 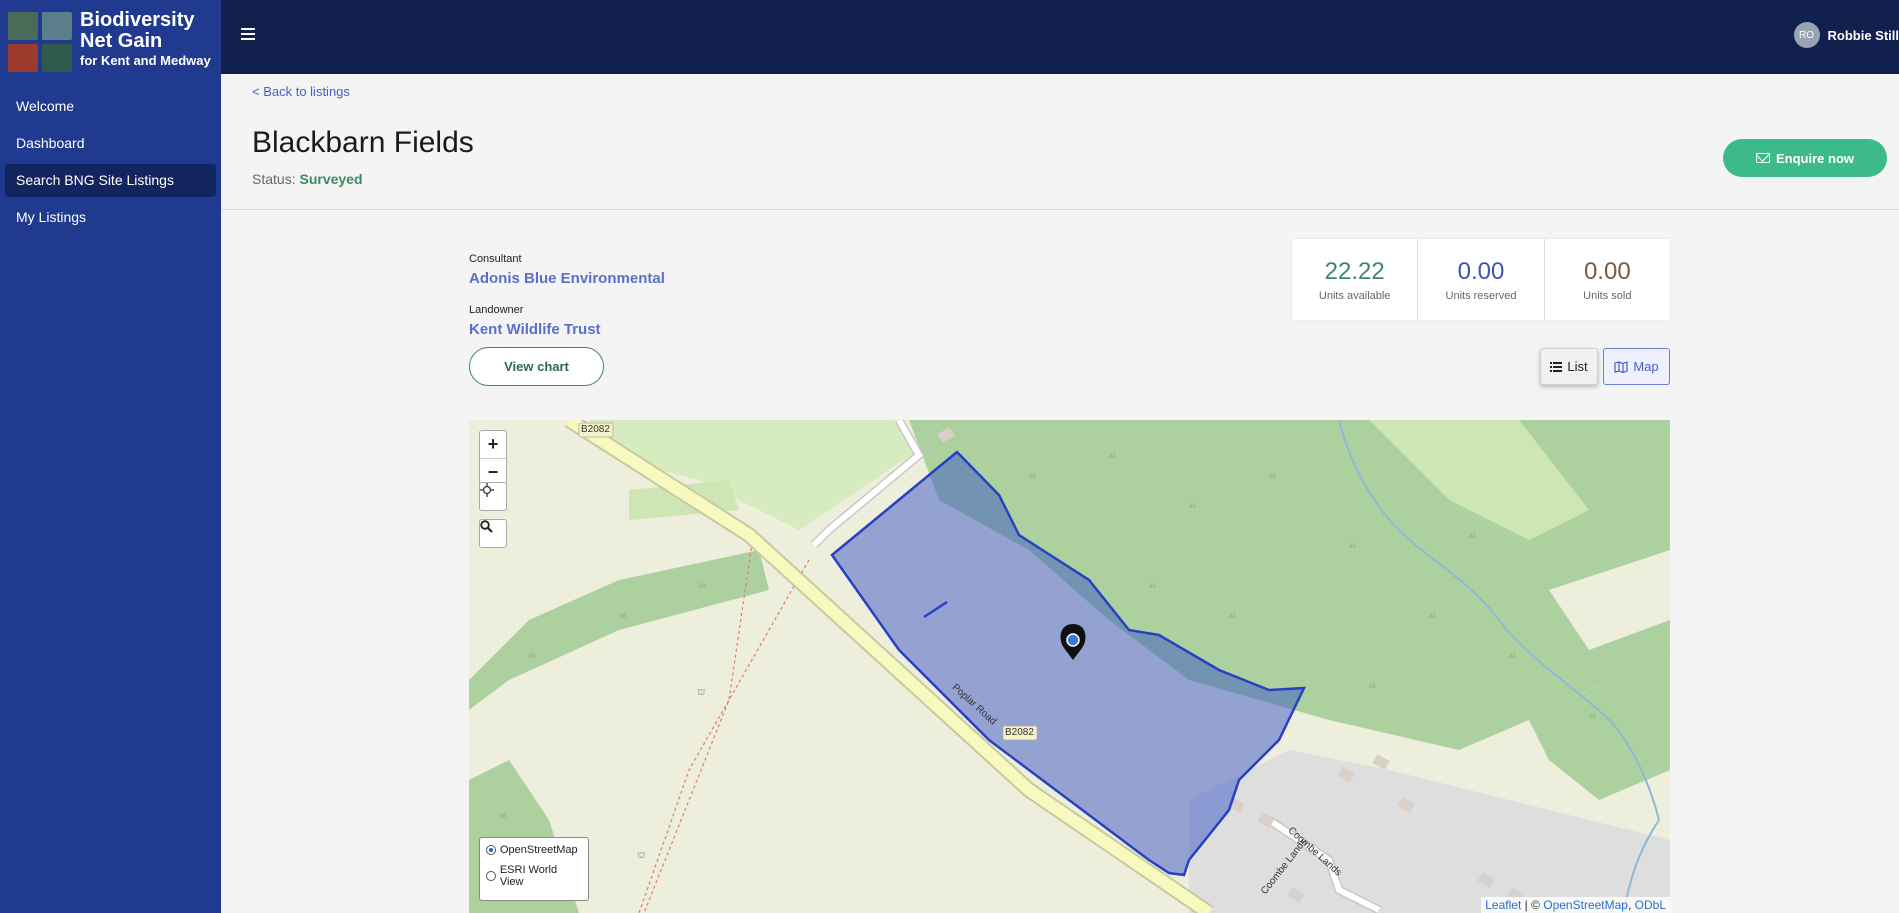 I want to click on map-attribution: Leaflet | © OpenStreetMap, ODbL, so click(x=1575, y=905).